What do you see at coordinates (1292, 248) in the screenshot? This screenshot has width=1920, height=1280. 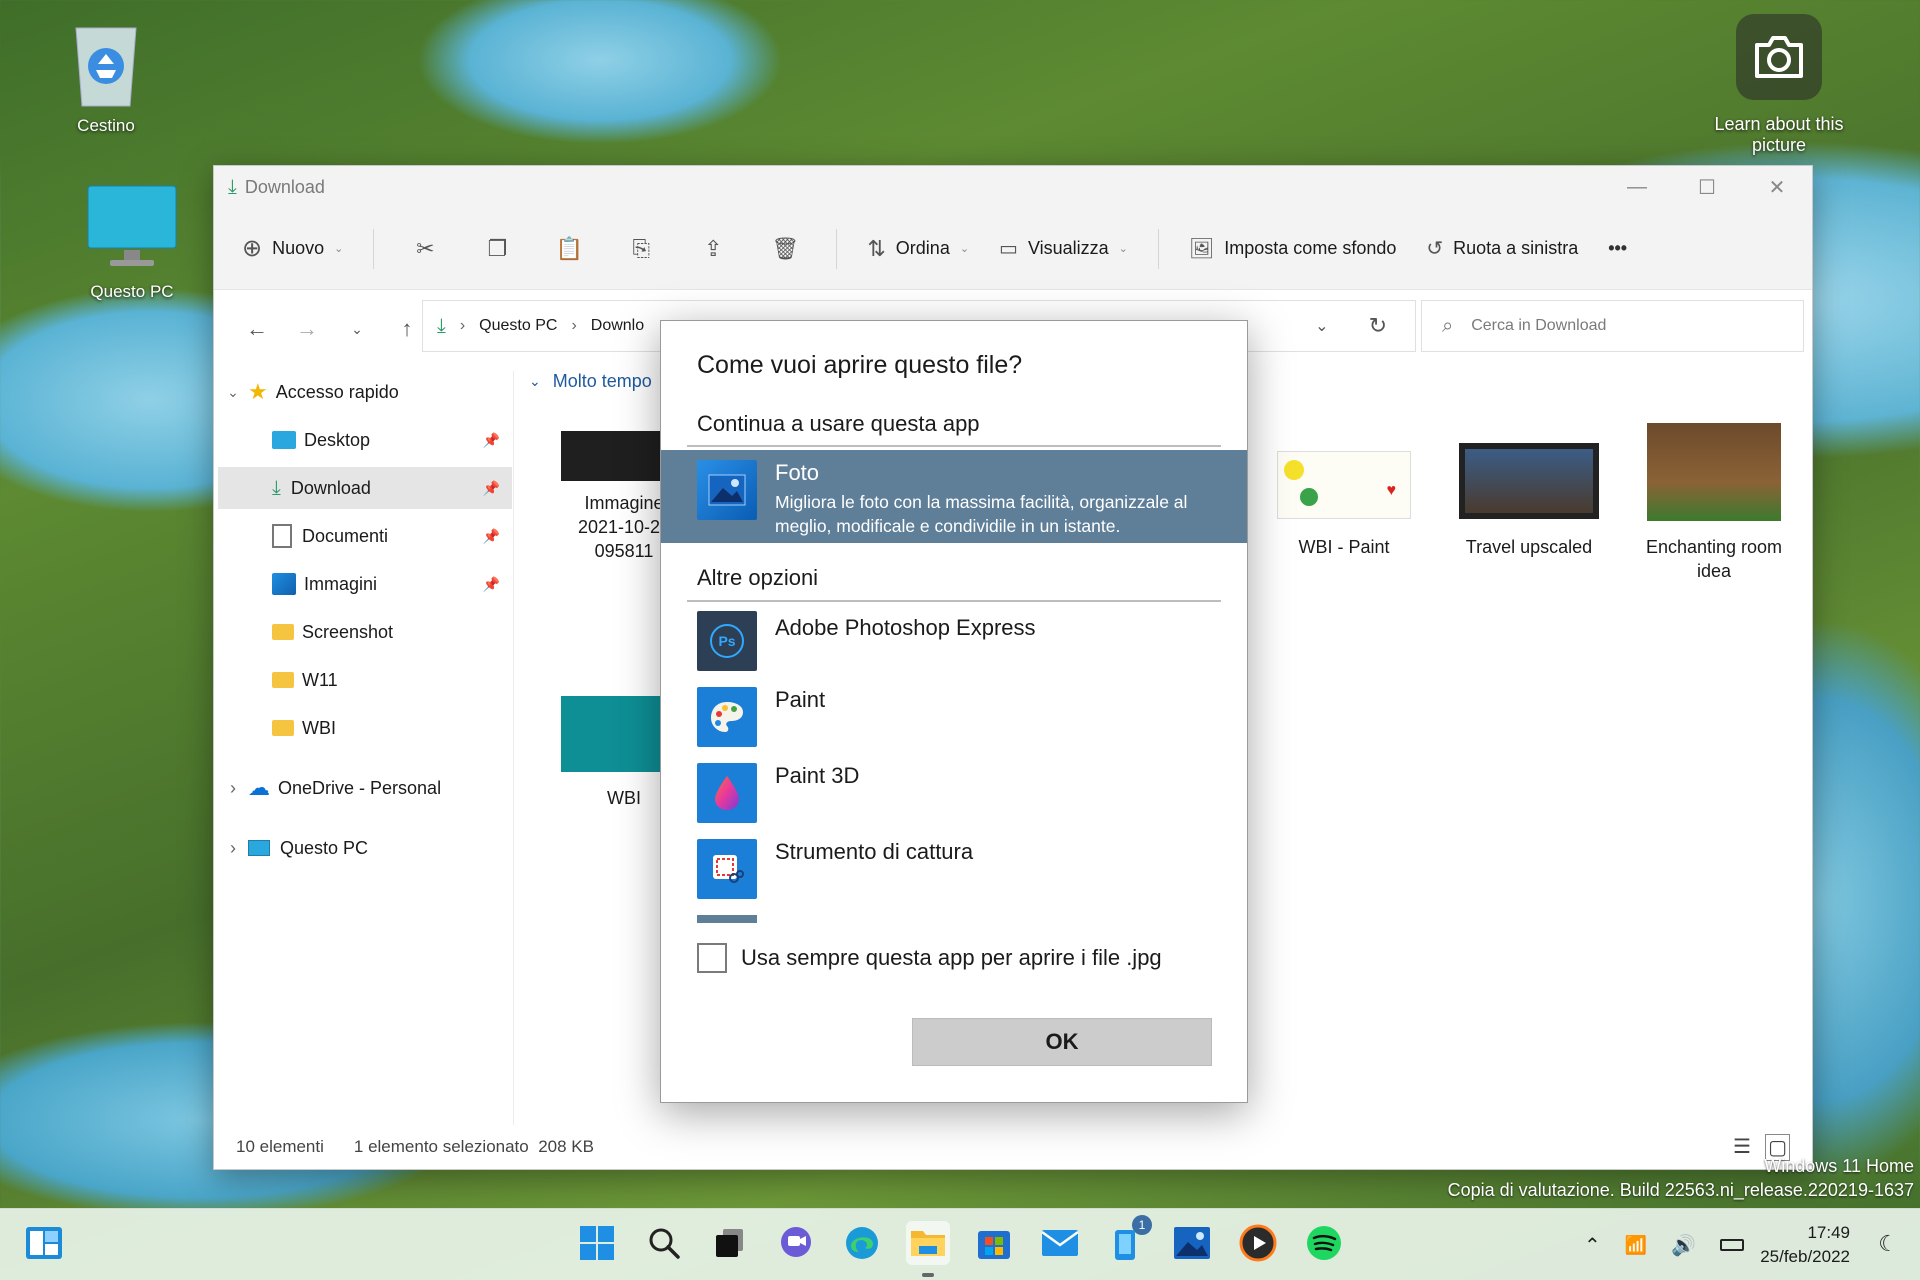 I see `set-background-button: 🖼 Imposta come sfondo` at bounding box center [1292, 248].